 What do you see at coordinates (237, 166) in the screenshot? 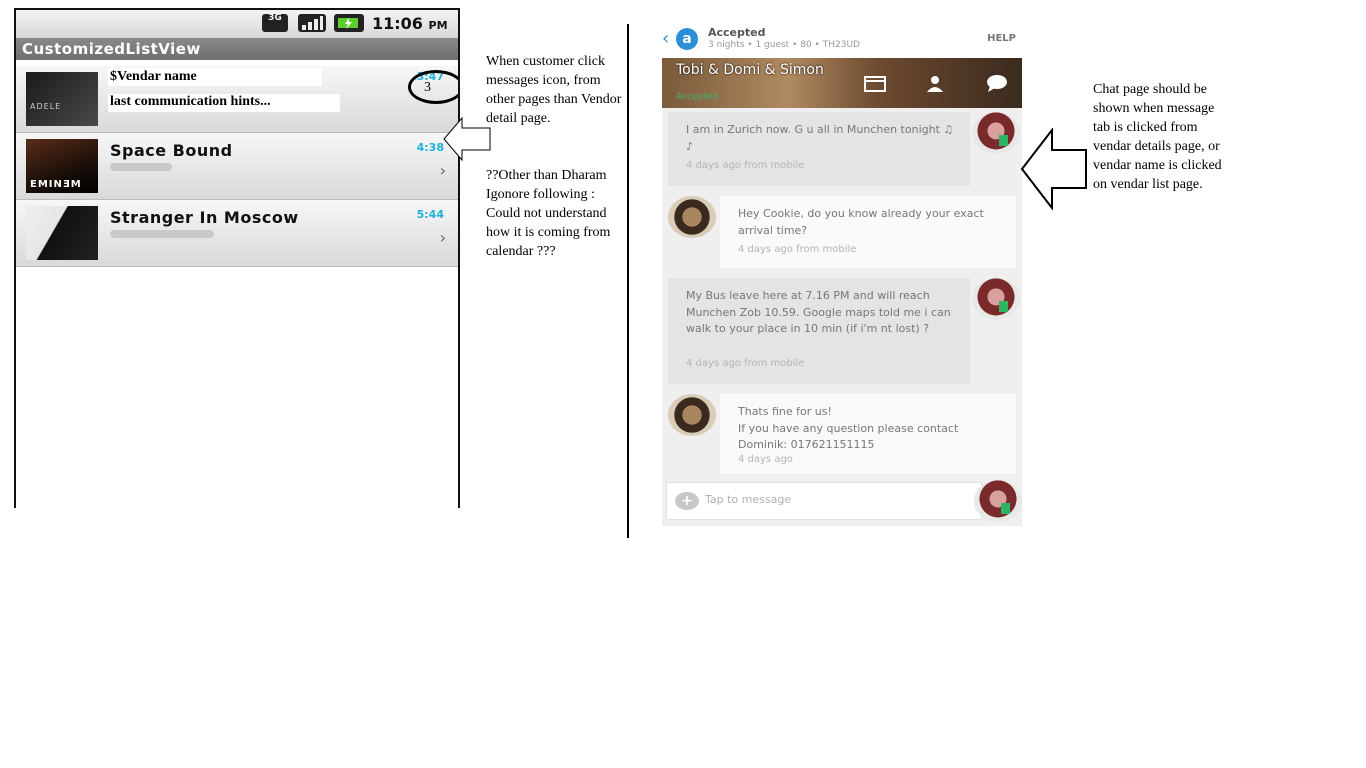
I see `list-item: EMINƎM Space Bound 4:38 ›` at bounding box center [237, 166].